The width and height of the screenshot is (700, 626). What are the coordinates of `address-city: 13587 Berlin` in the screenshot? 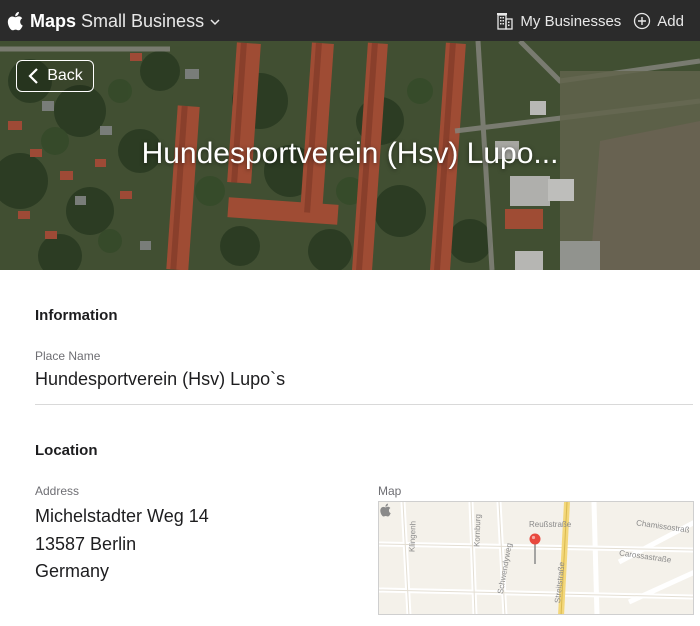 It's located at (86, 544).